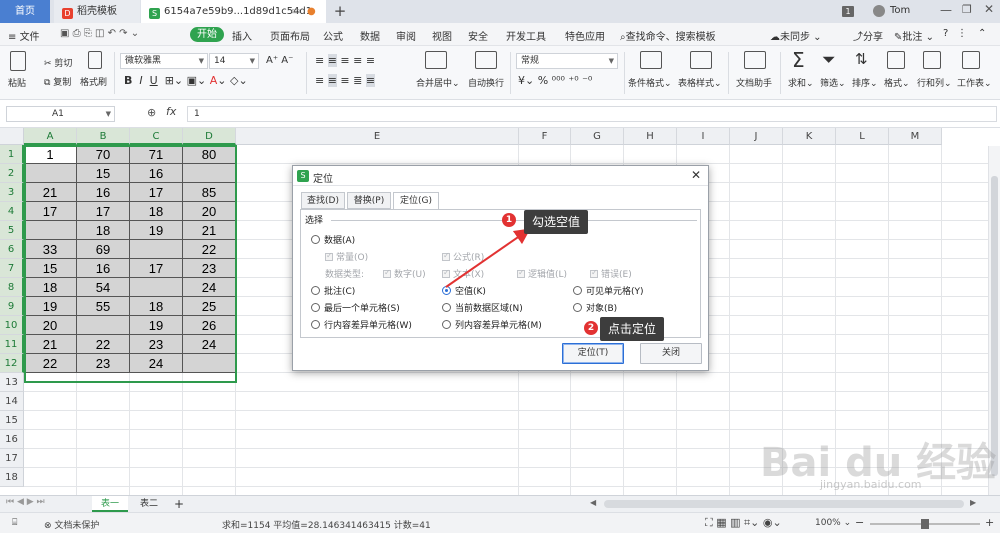  Describe the element at coordinates (377, 136) in the screenshot. I see `column-header-e: E` at that location.